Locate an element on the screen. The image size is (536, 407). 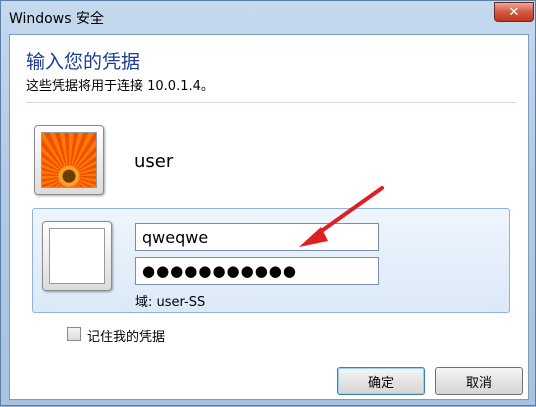
close-button: ✕ is located at coordinates (514, 12).